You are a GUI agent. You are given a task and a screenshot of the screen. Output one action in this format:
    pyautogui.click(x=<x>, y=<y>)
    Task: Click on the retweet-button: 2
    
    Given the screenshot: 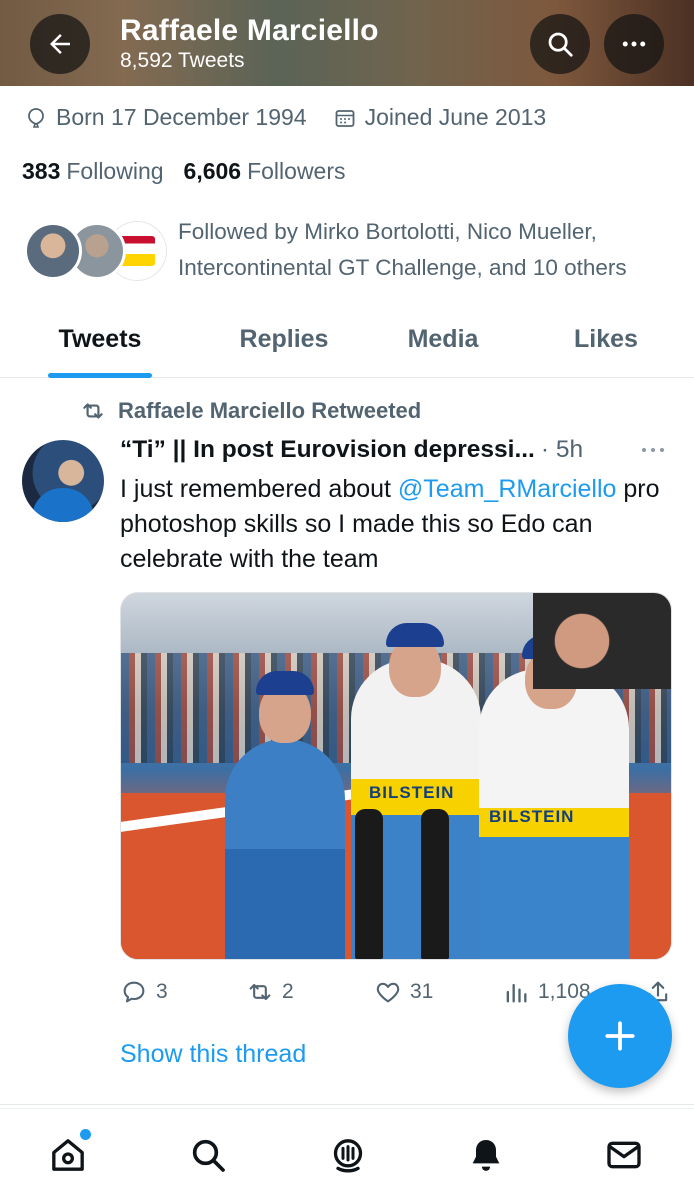 What is the action you would take?
    pyautogui.click(x=270, y=992)
    